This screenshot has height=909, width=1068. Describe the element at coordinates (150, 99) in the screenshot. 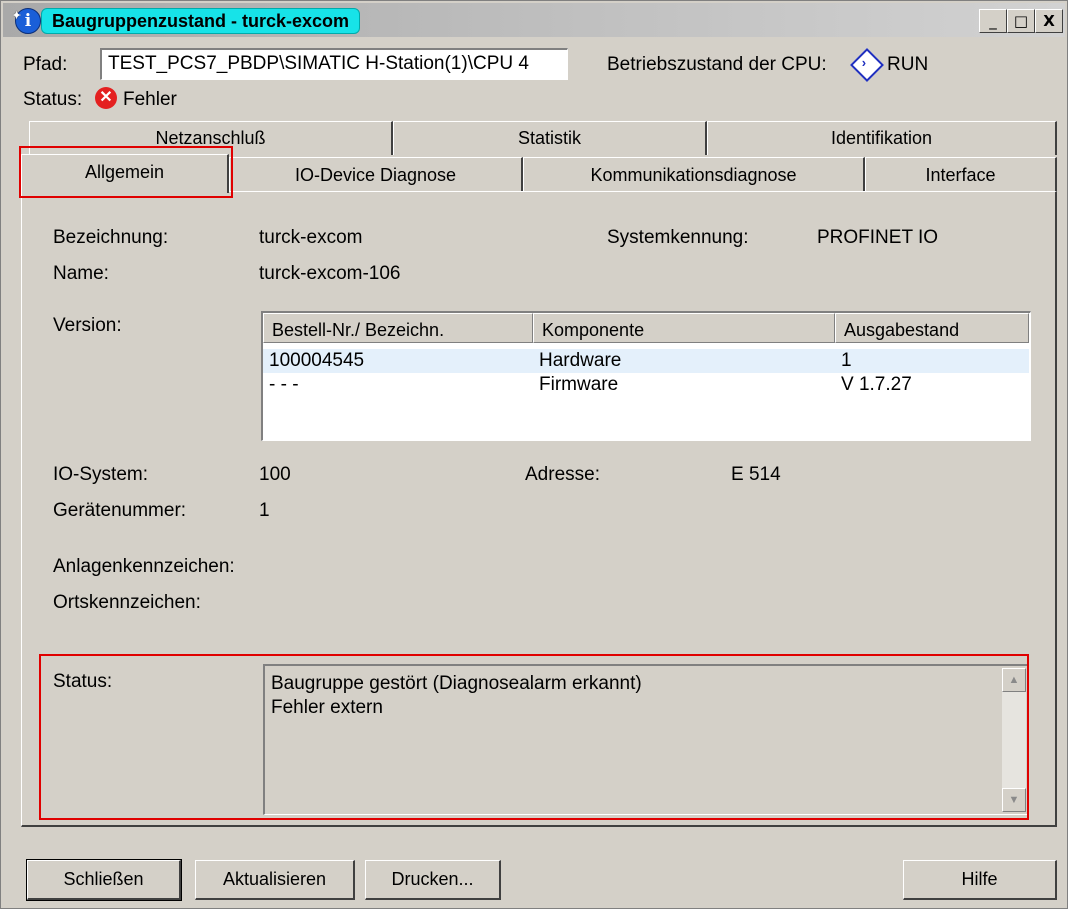

I see `status-header-value: Fehler` at that location.